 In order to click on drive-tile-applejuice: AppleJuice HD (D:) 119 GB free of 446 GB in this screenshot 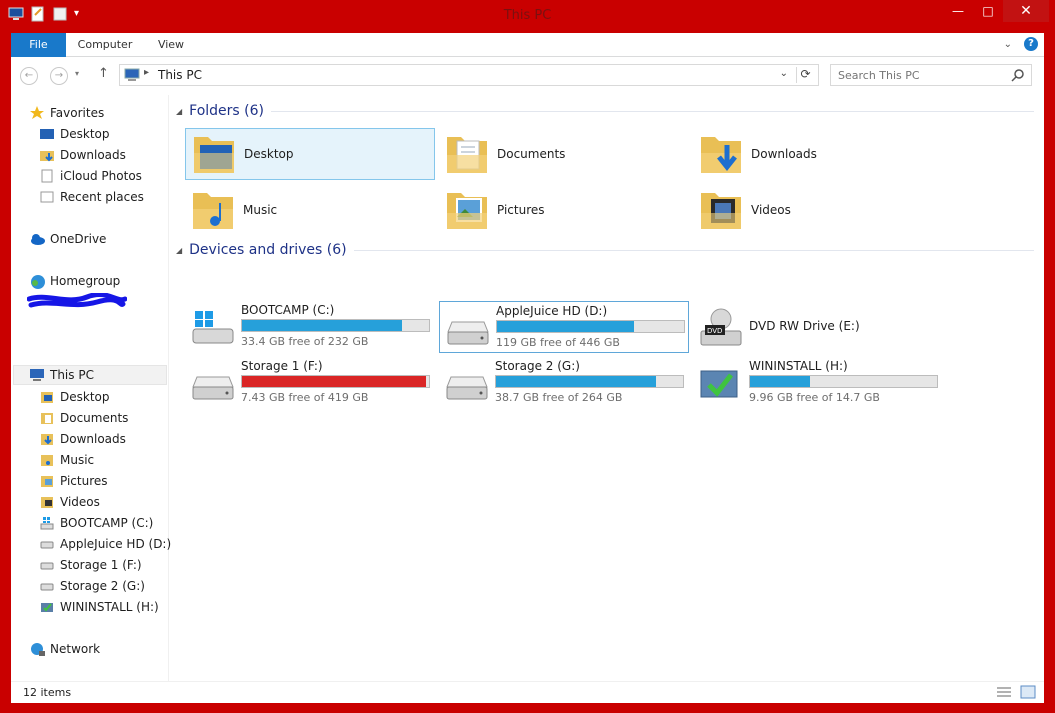, I will do `click(564, 327)`.